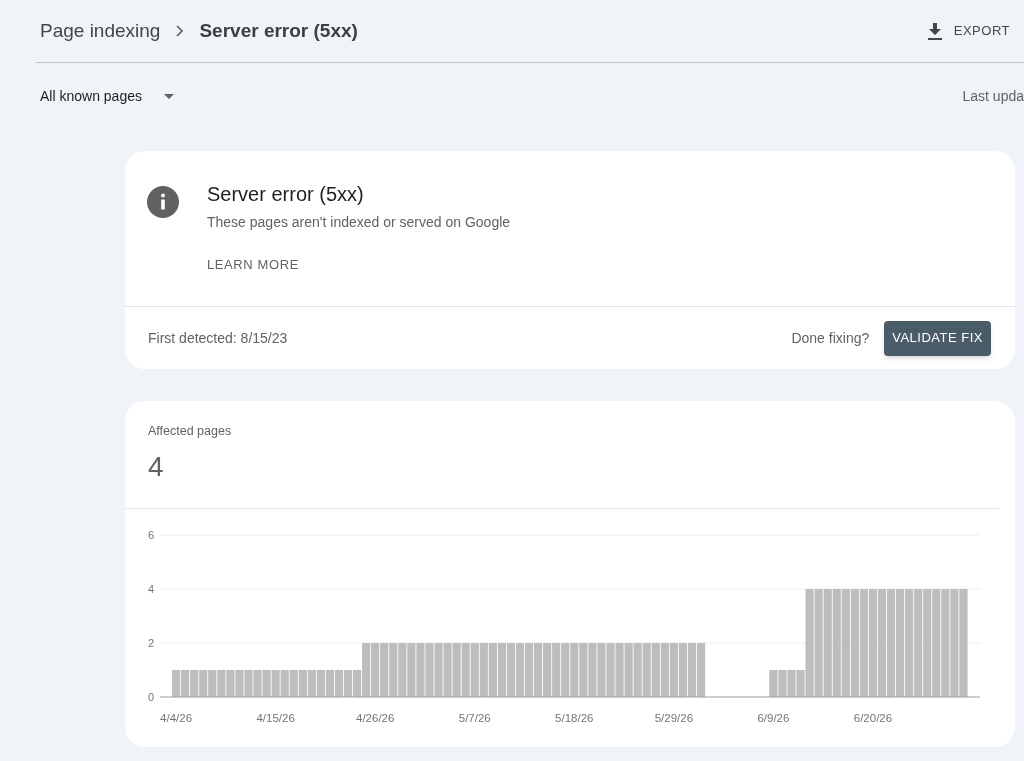  I want to click on x-axis-label: 4/15/26, so click(275, 718).